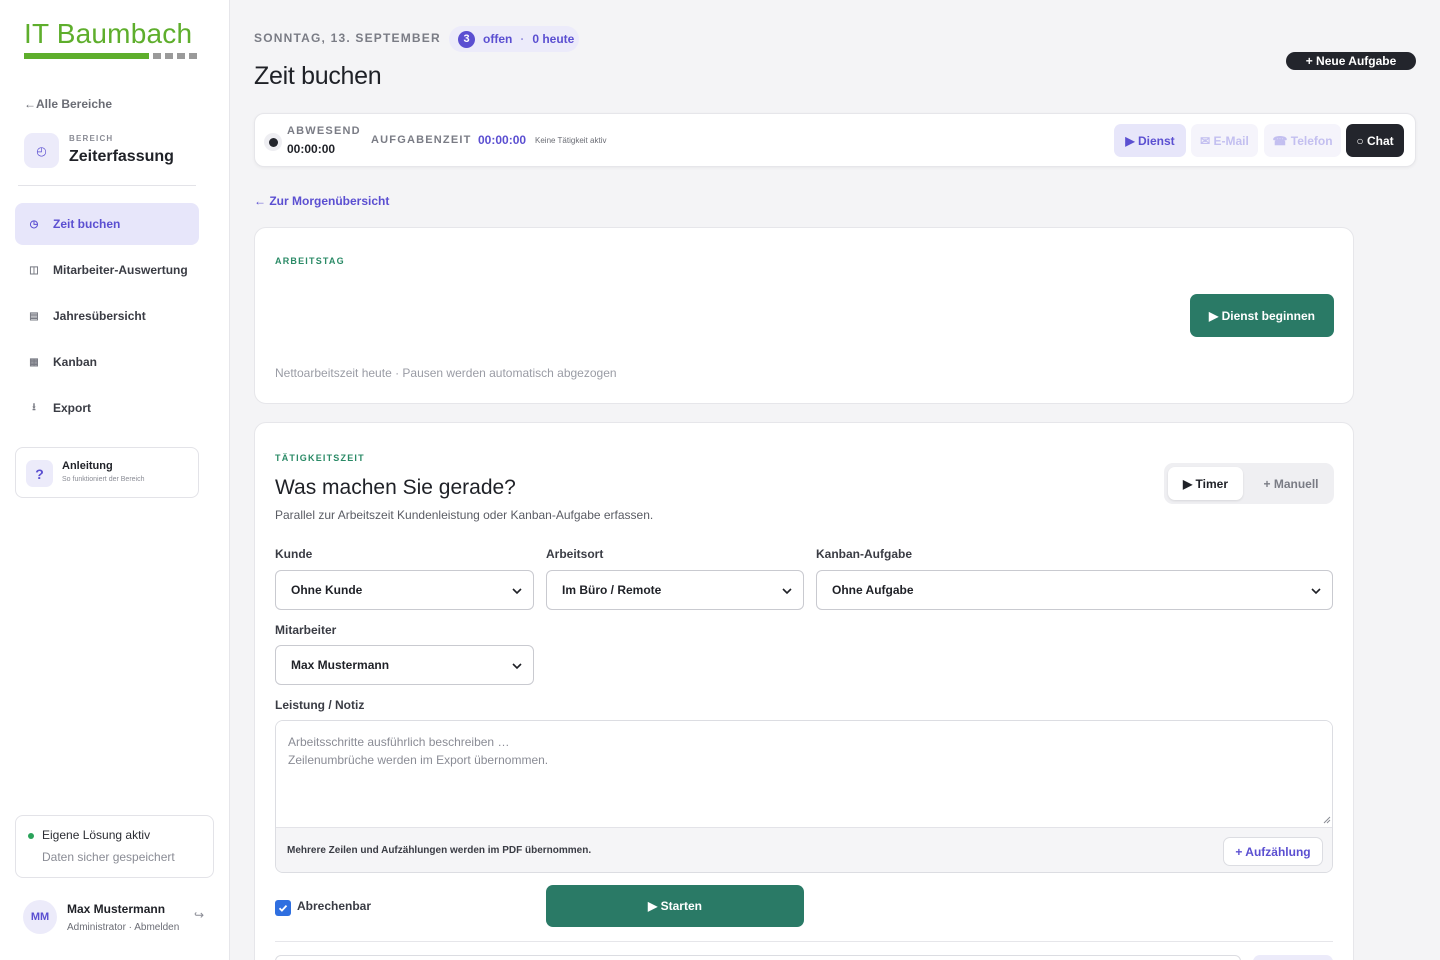  Describe the element at coordinates (1327, 820) in the screenshot. I see `resize-handle-icon` at that location.